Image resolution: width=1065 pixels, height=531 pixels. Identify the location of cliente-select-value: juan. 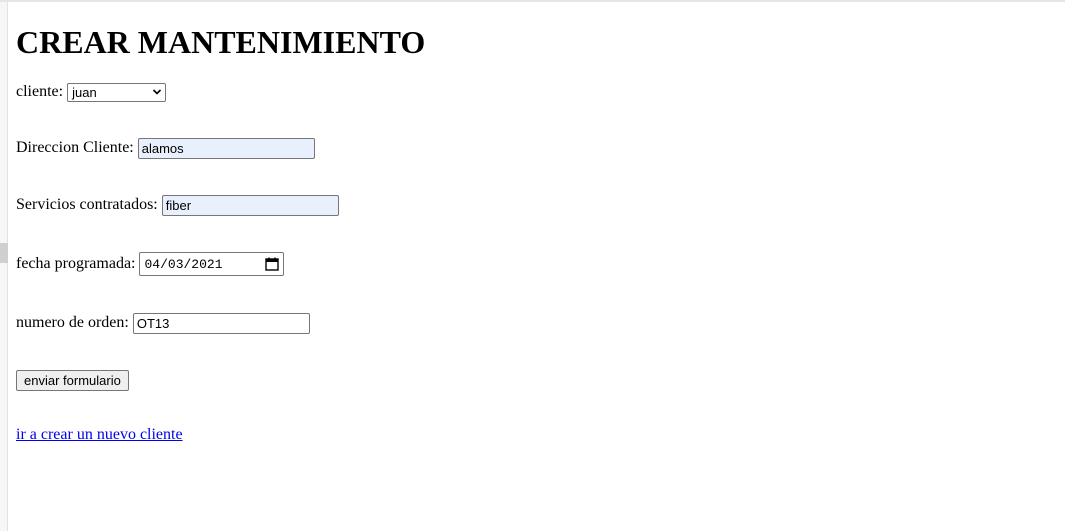
(84, 92).